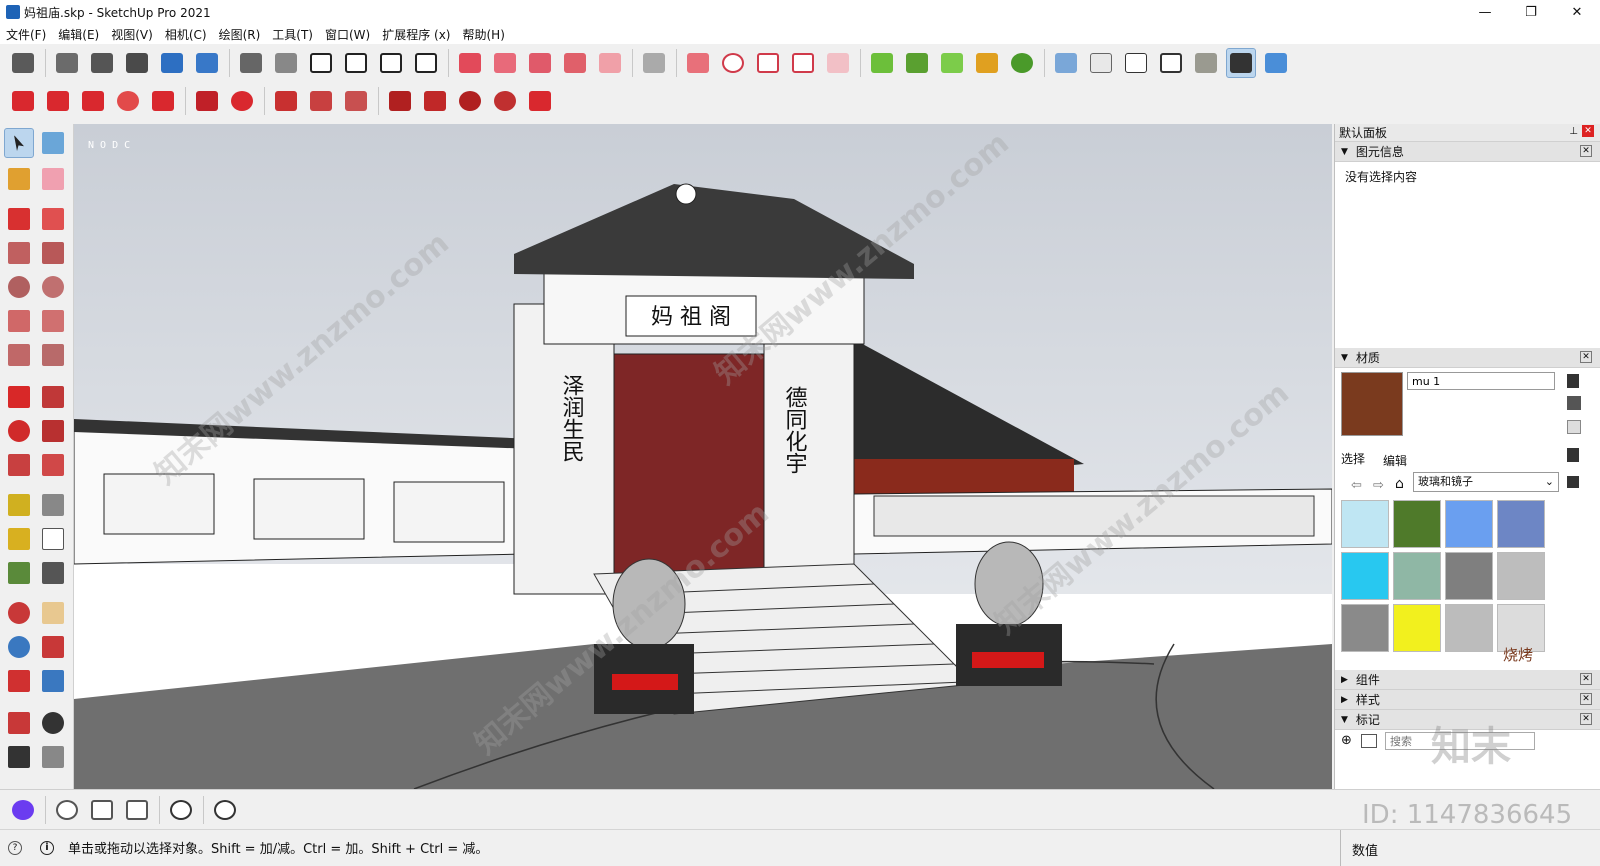 The width and height of the screenshot is (1600, 866). What do you see at coordinates (53, 681) in the screenshot?
I see `previous-view-tool` at bounding box center [53, 681].